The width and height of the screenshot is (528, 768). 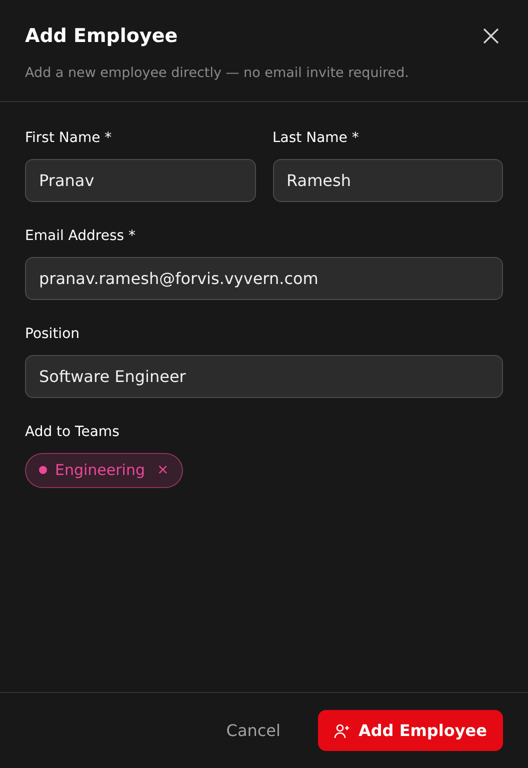 I want to click on input-field: Software Engineer, so click(x=264, y=376).